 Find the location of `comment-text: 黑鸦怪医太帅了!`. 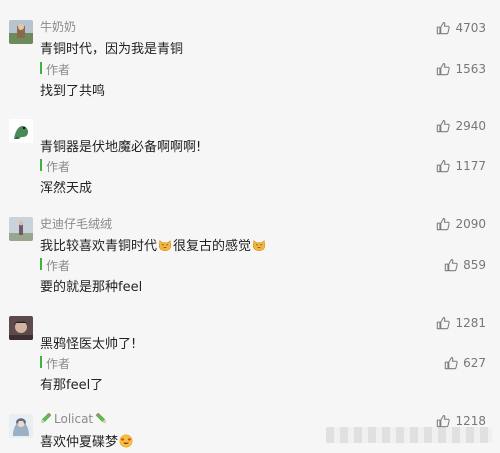

comment-text: 黑鸦怪医太帅了! is located at coordinates (88, 344).